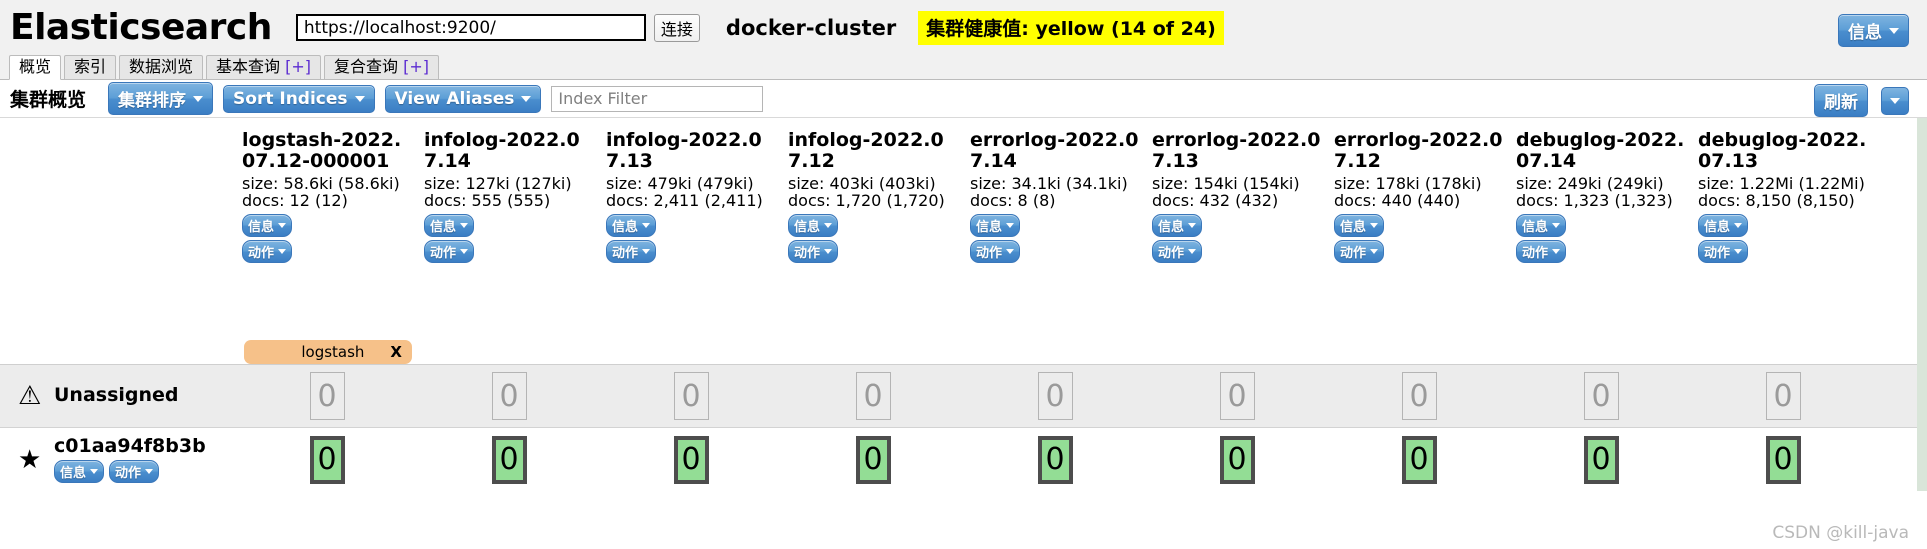 The height and width of the screenshot is (549, 1927). I want to click on watermark-label: CSDN @kill-java, so click(1840, 533).